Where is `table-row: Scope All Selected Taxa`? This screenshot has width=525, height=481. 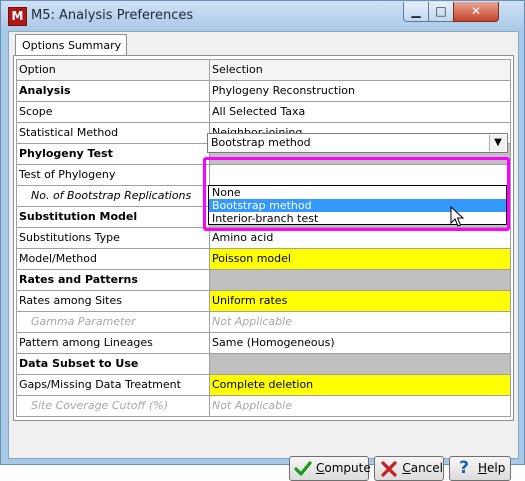 table-row: Scope All Selected Taxa is located at coordinates (264, 112).